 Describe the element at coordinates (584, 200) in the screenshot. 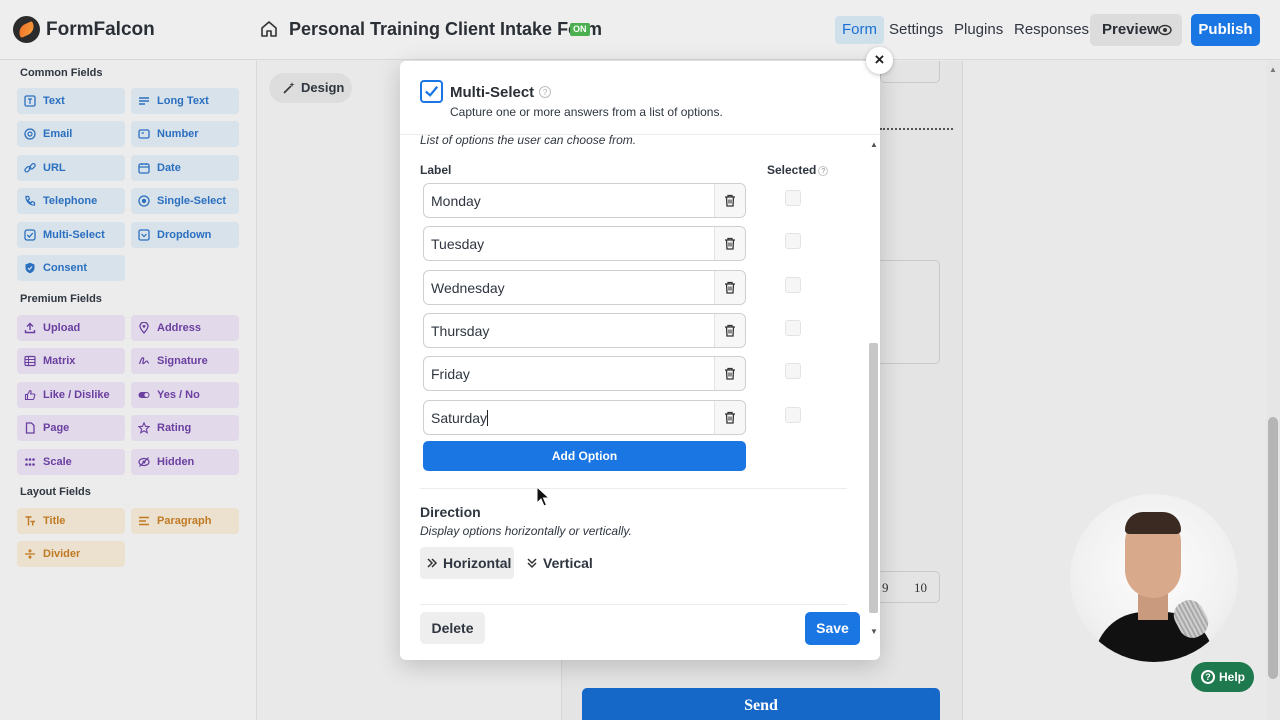

I see `option-label-input: Monday` at that location.